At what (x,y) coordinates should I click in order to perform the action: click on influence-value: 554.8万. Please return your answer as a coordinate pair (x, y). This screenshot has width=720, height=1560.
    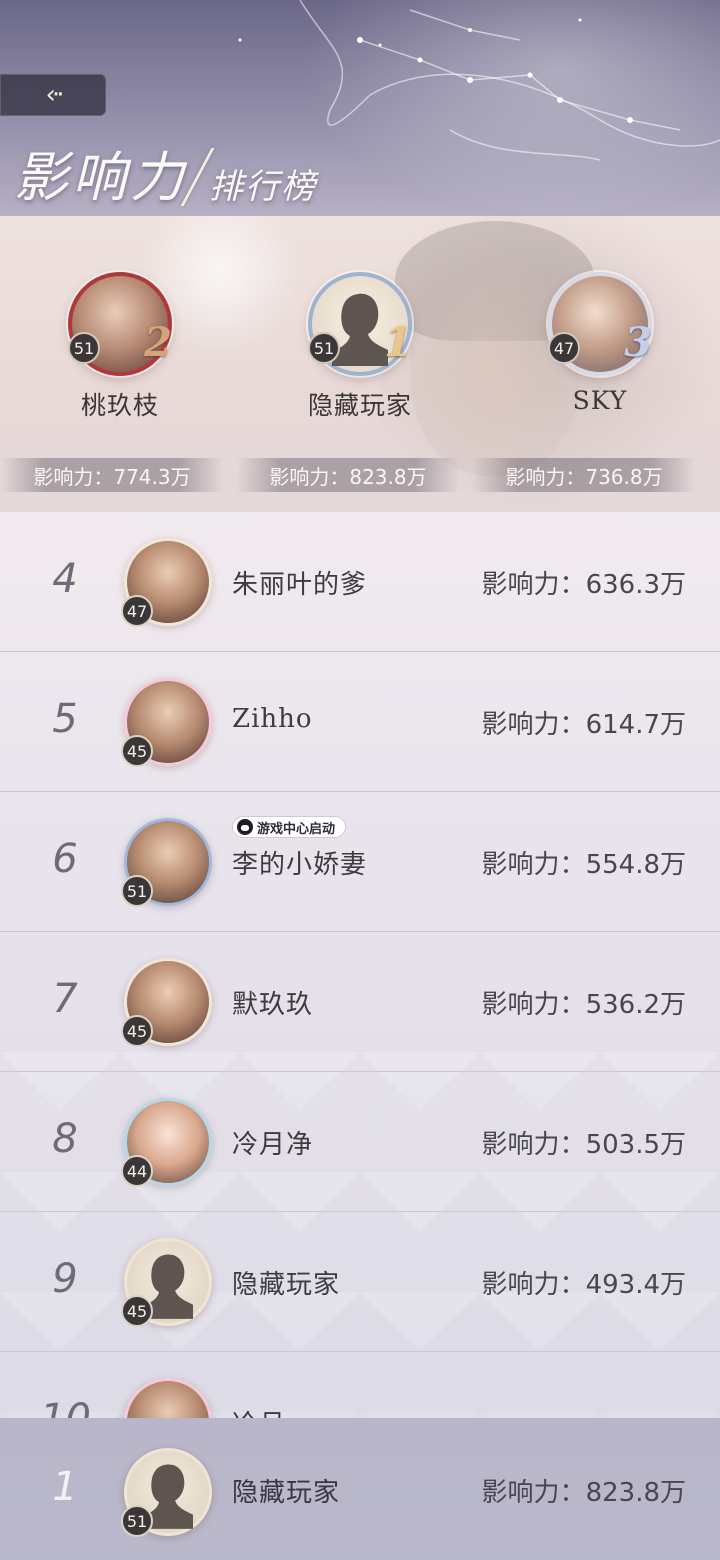
    Looking at the image, I should click on (635, 865).